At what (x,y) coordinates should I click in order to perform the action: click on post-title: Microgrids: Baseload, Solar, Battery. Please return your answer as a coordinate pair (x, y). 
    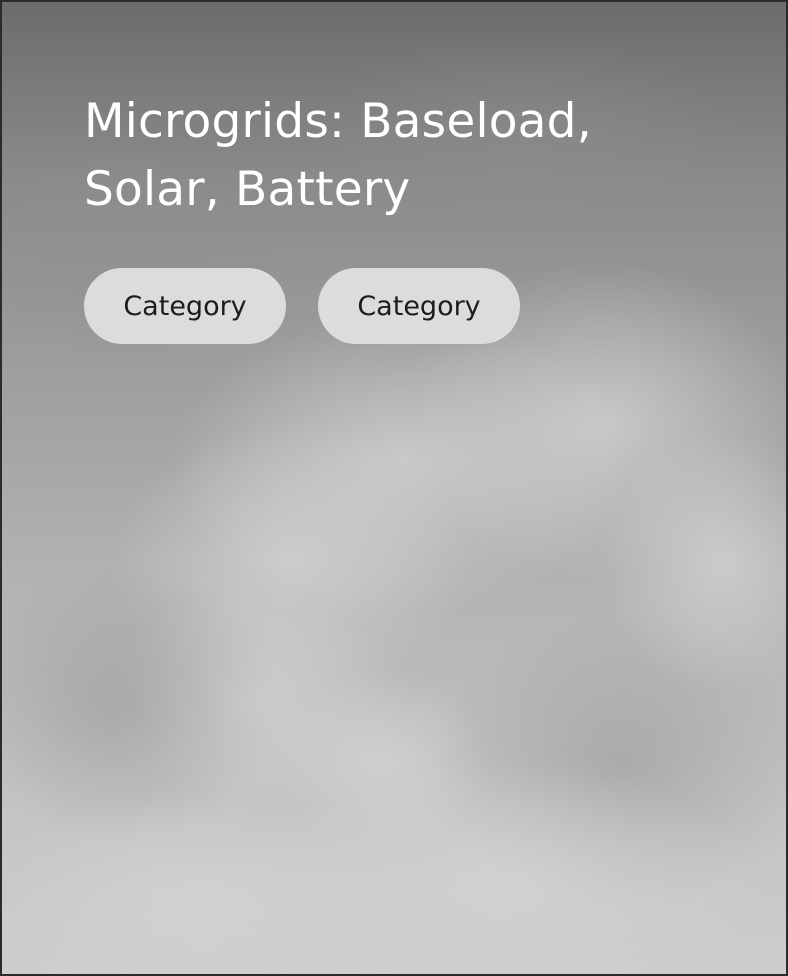
    Looking at the image, I should click on (394, 156).